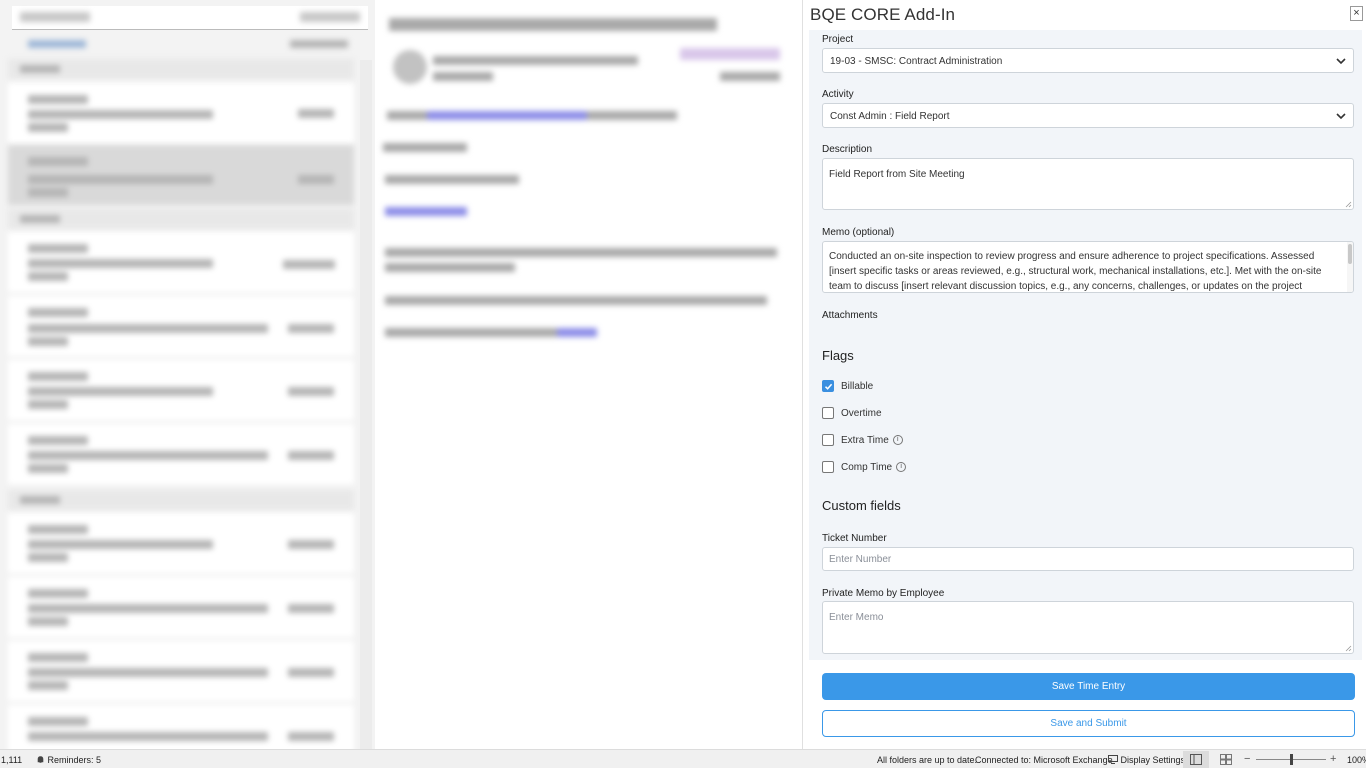  I want to click on custom-fields-heading: Custom fields, so click(861, 505).